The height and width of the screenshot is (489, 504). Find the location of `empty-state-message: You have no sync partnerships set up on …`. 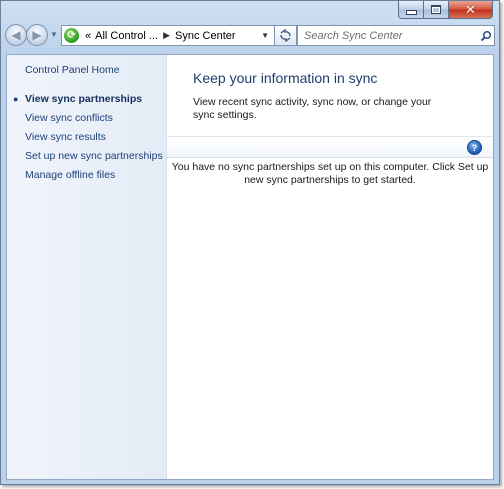

empty-state-message: You have no sync partnerships set up on … is located at coordinates (330, 173).